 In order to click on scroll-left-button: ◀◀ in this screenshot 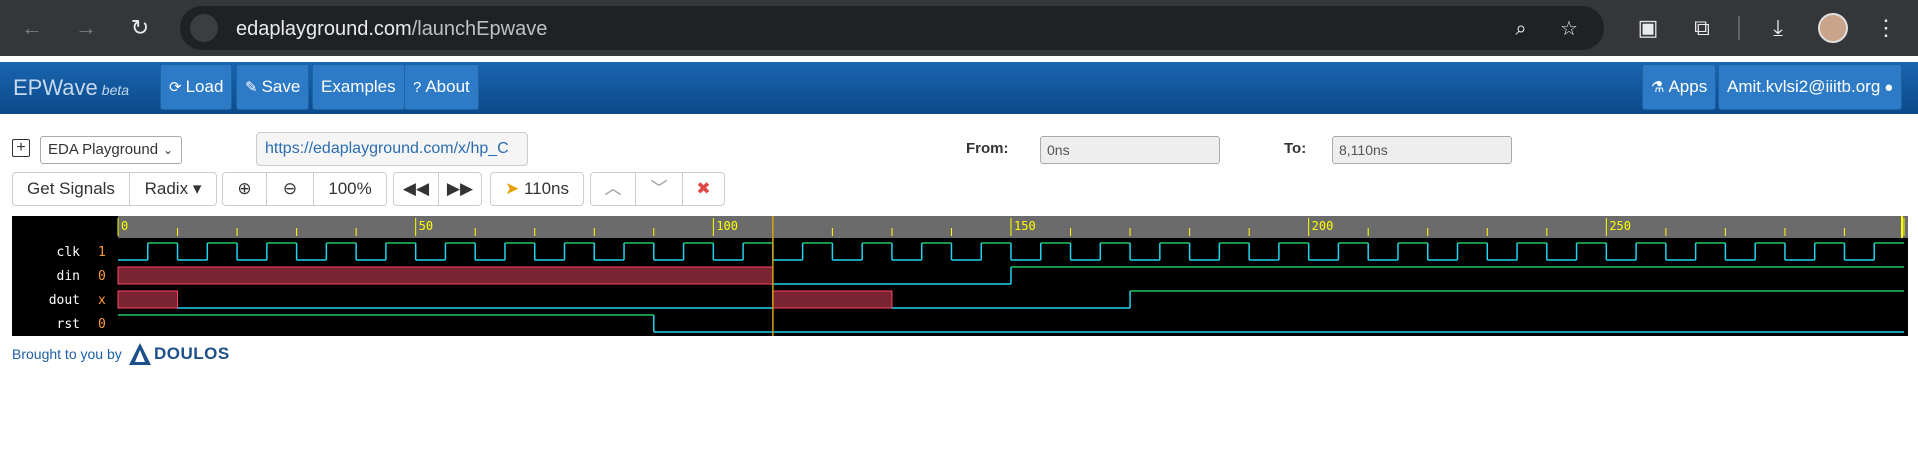, I will do `click(416, 189)`.